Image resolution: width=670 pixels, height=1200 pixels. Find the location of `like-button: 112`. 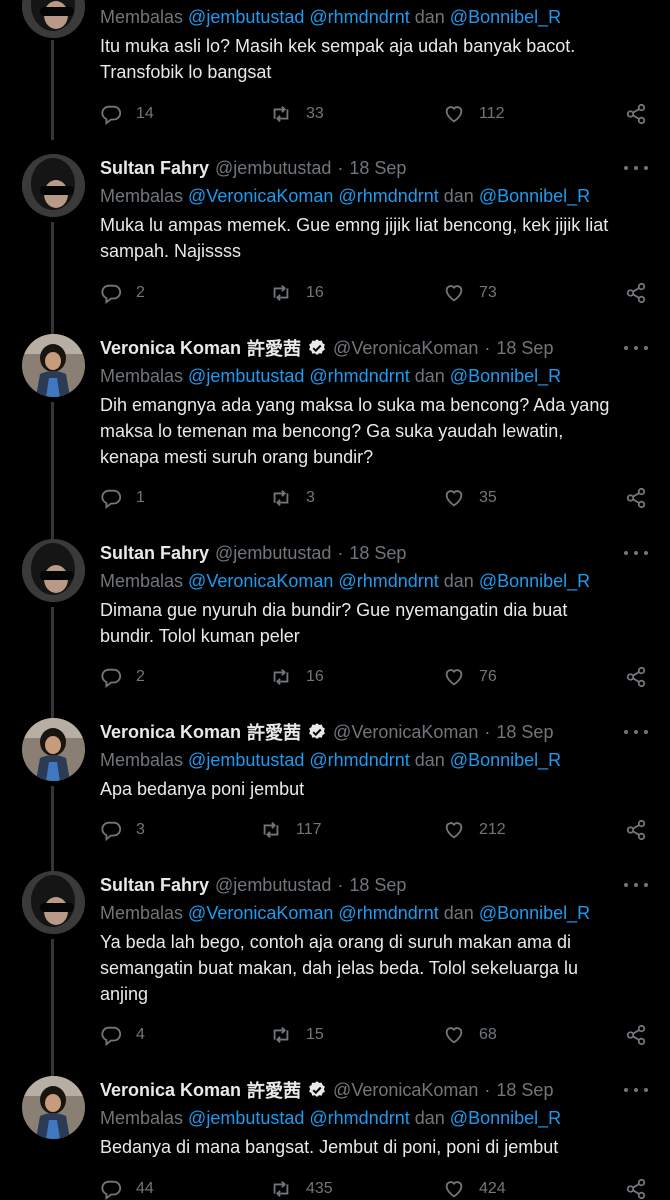

like-button: 112 is located at coordinates (474, 114).